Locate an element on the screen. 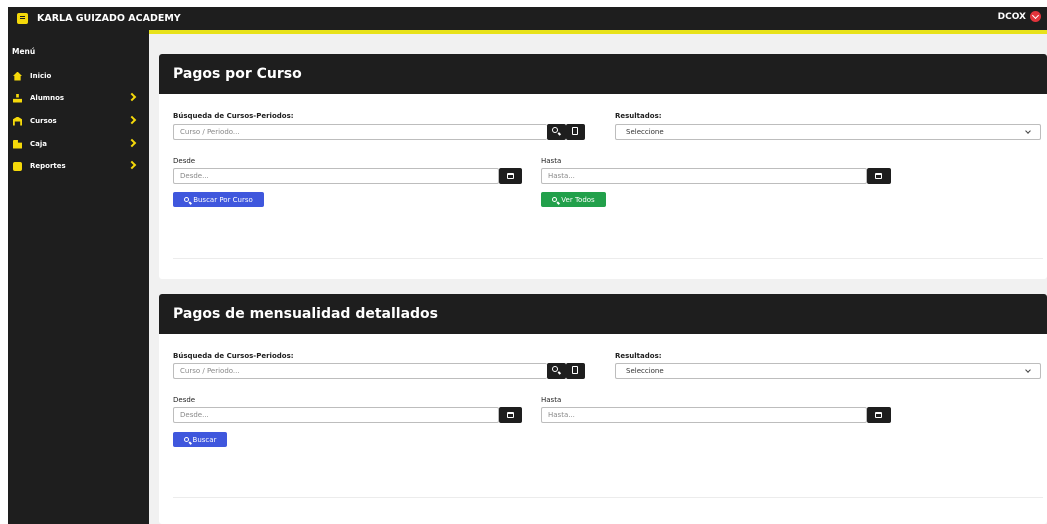 This screenshot has height=524, width=1047. sidebar-item-inicio: Inicio is located at coordinates (77, 76).